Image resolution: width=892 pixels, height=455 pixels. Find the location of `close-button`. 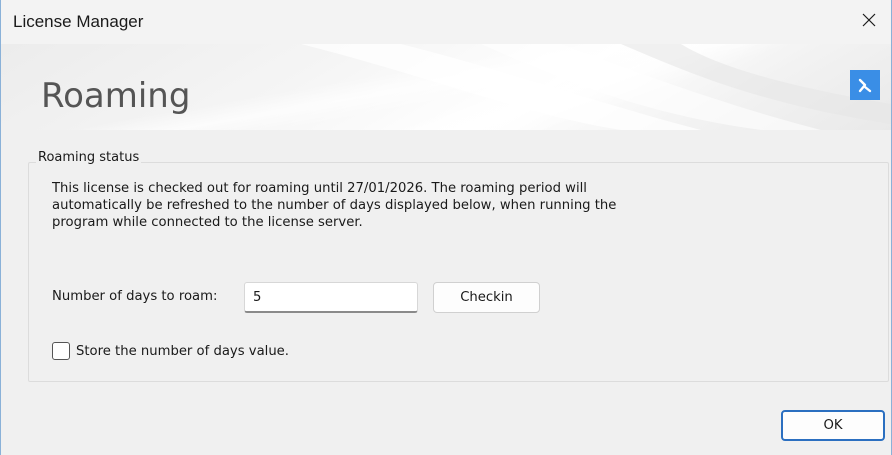

close-button is located at coordinates (869, 22).